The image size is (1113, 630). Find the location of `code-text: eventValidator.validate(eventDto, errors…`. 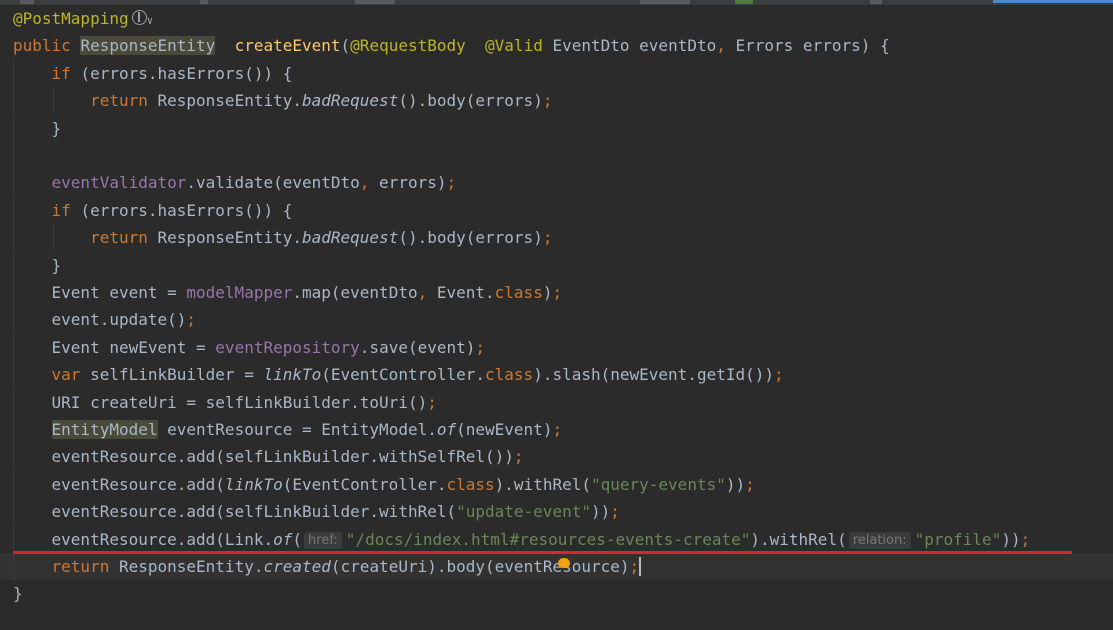

code-text: eventValidator.validate(eventDto, errors… is located at coordinates (235, 182).